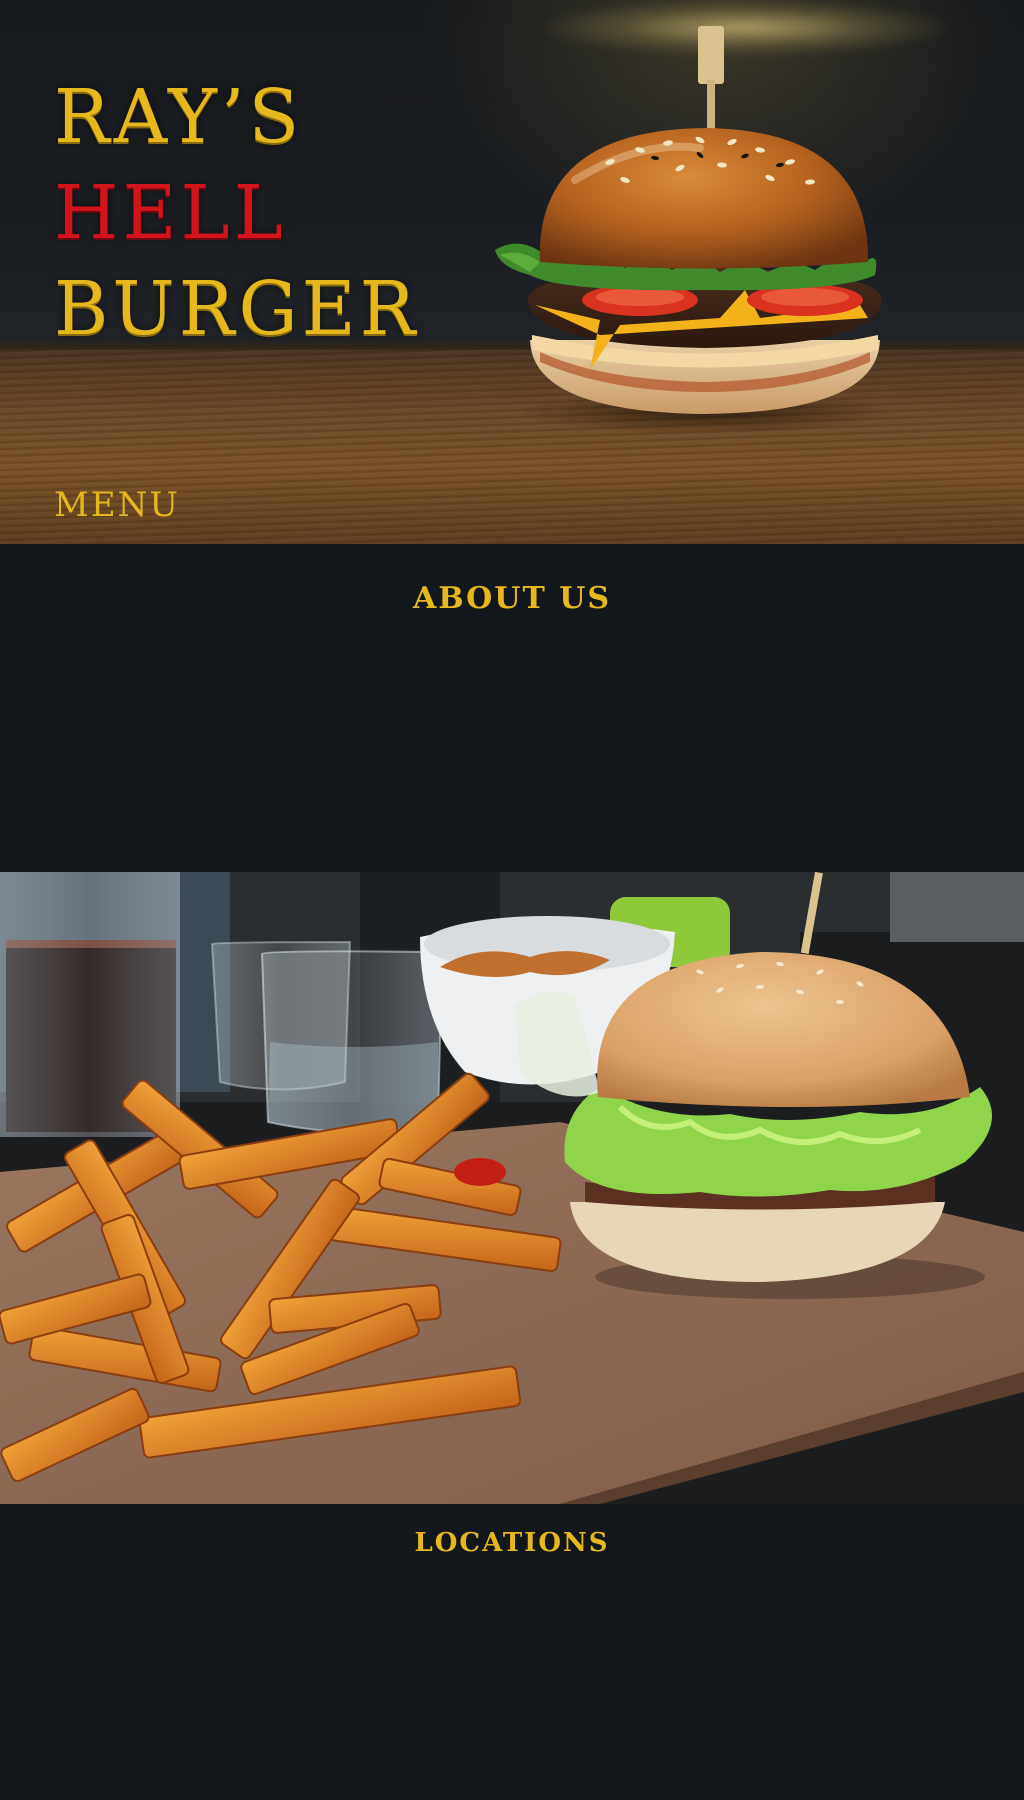 This screenshot has width=1024, height=1800. I want to click on about-heading: ABOUT US, so click(512, 598).